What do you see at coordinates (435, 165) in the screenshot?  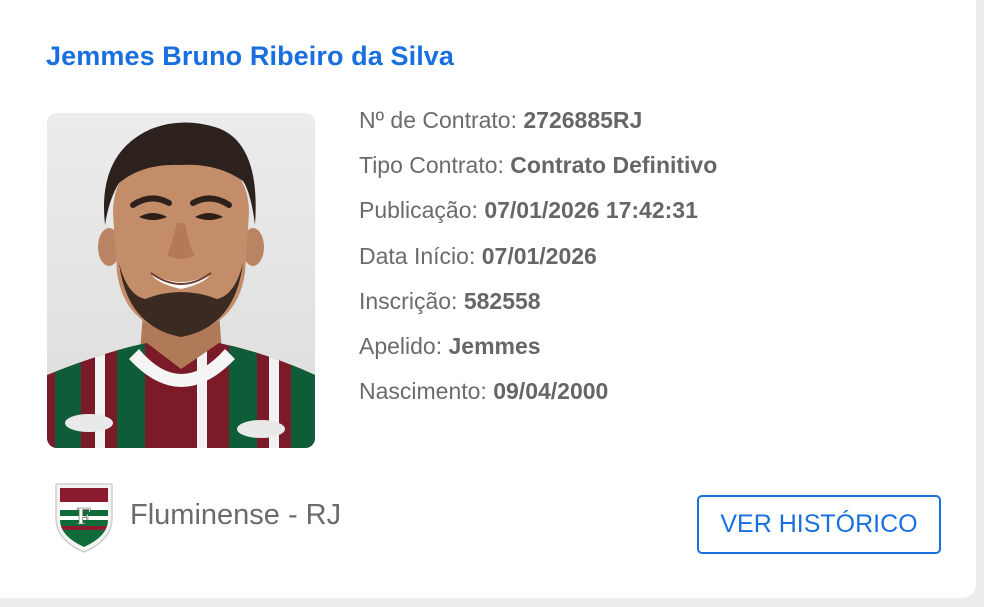 I see `contract-type-label: Tipo Contrato:` at bounding box center [435, 165].